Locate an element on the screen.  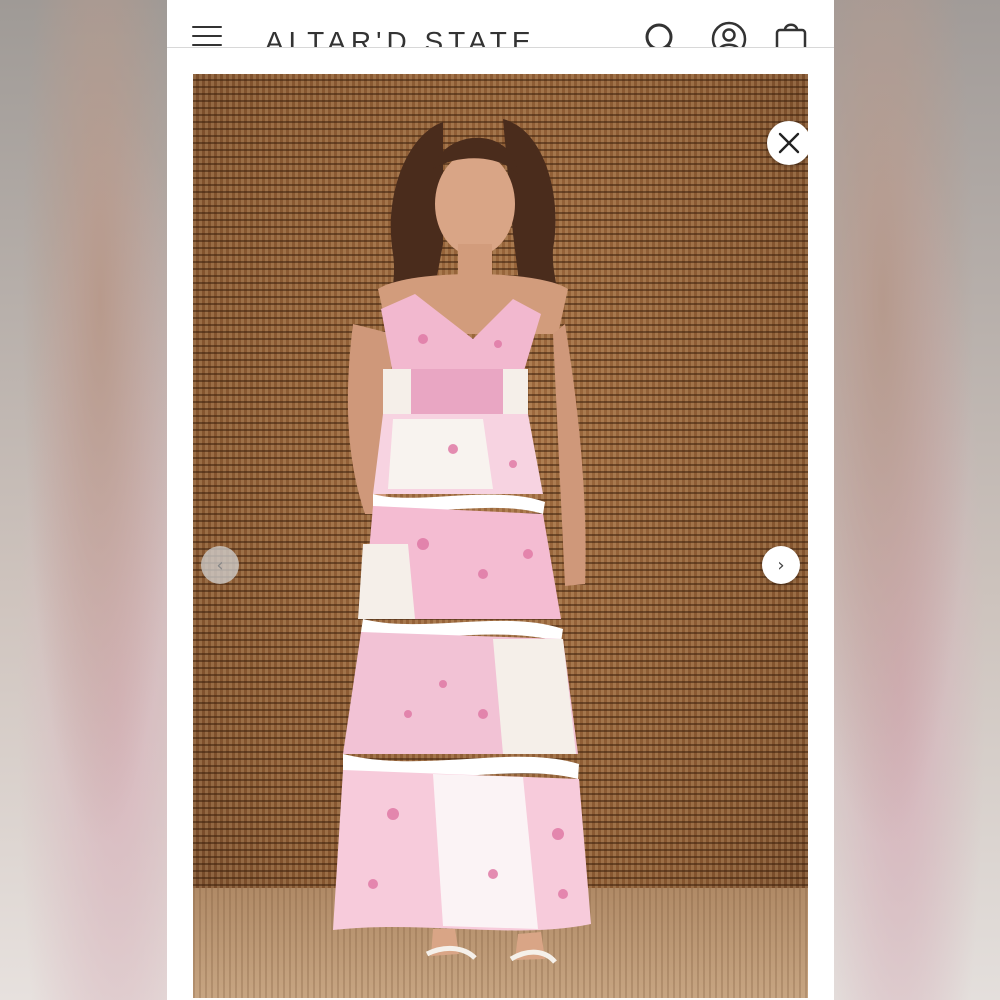
close-button is located at coordinates (787, 143).